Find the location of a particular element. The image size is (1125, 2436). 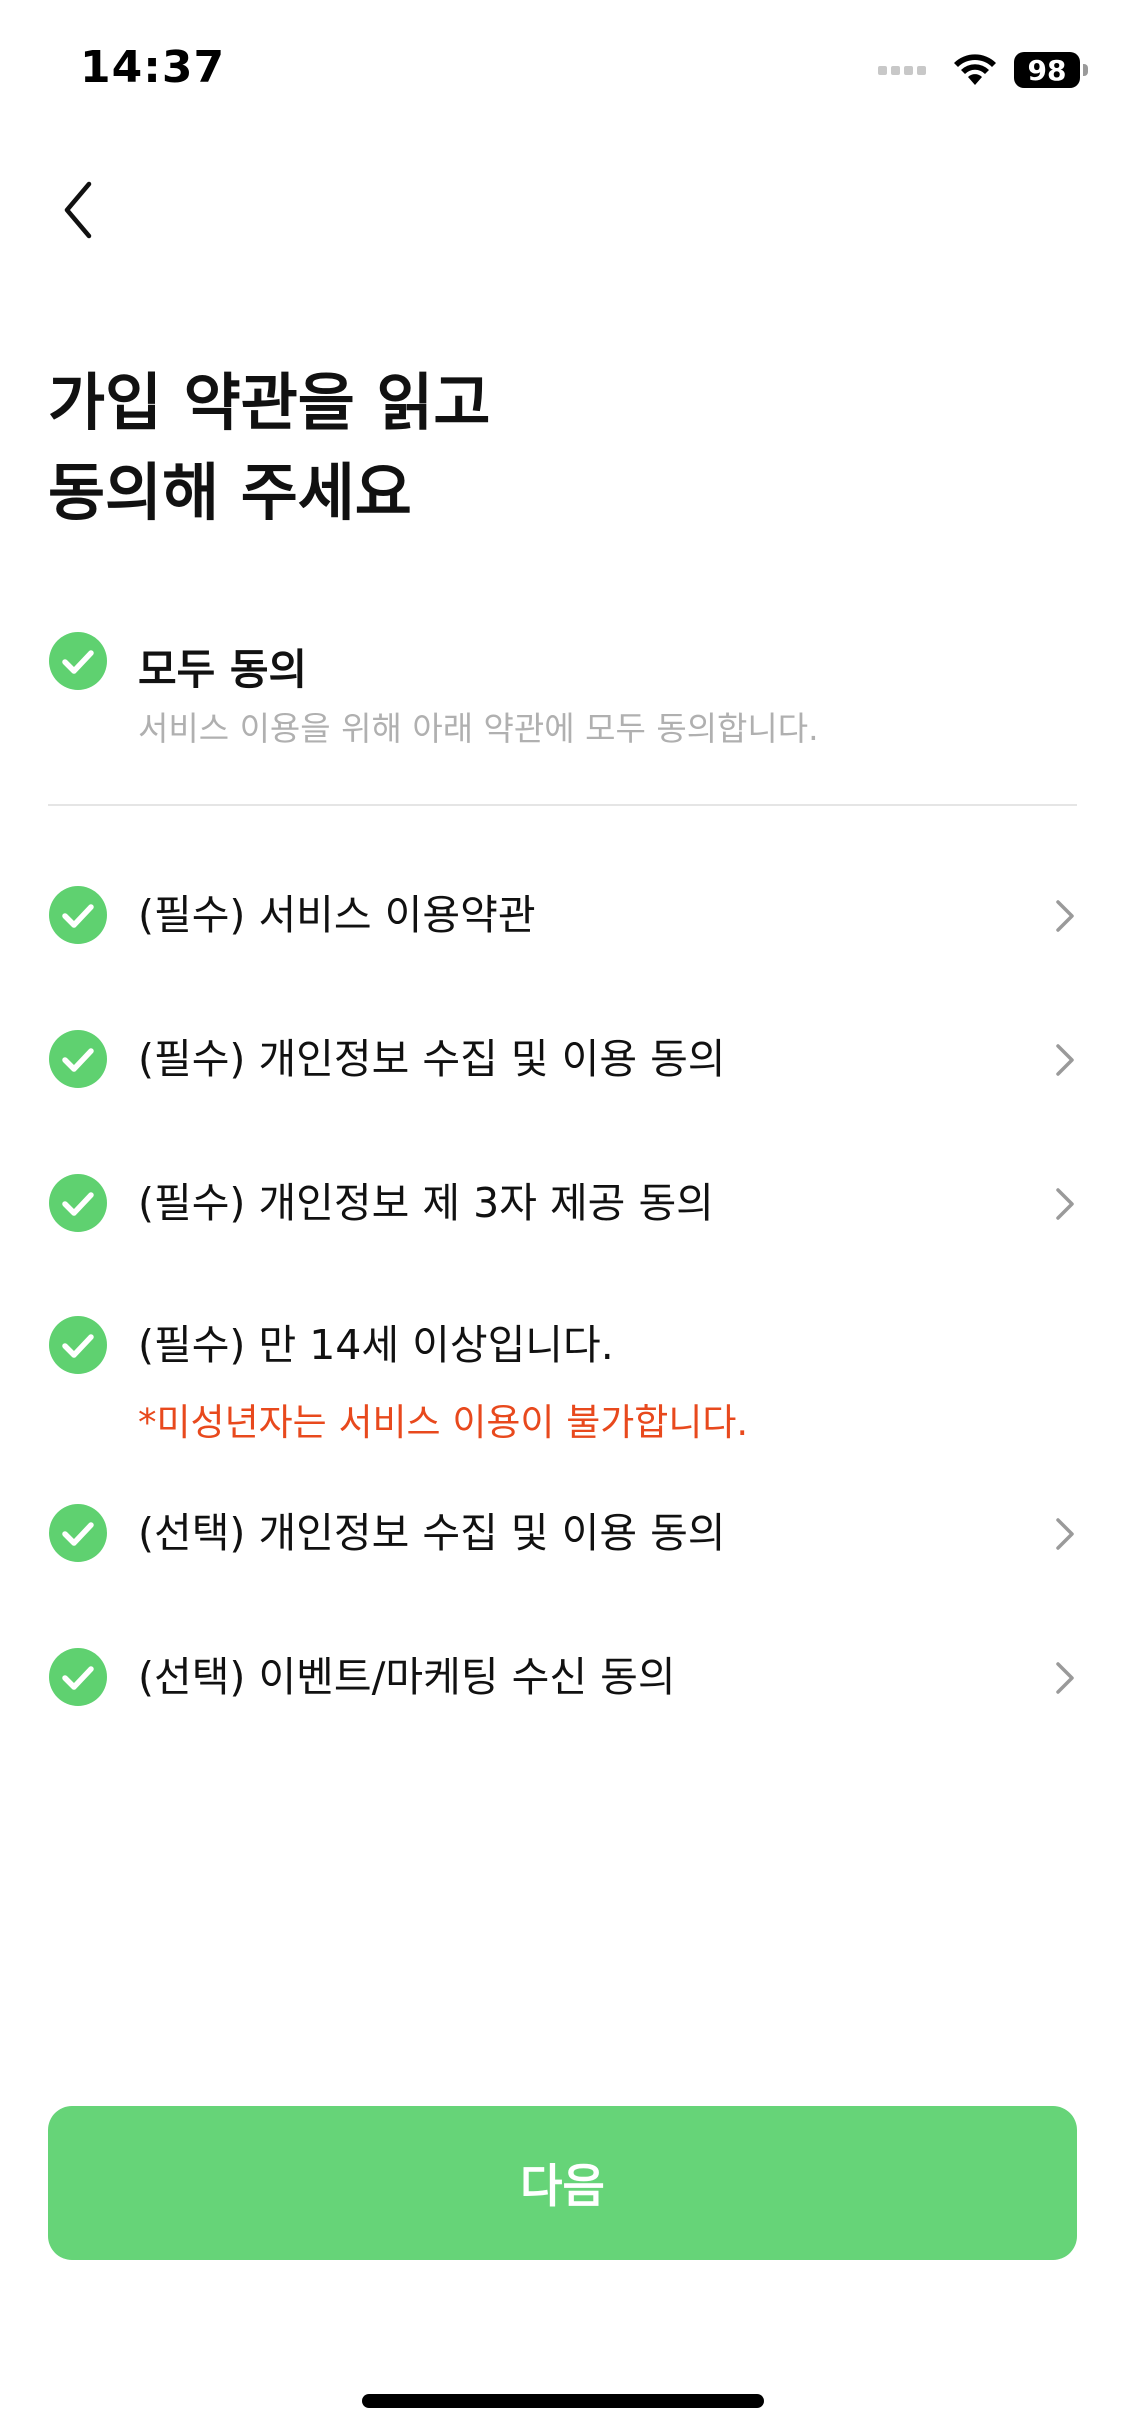

status-bar: 14:37 98 is located at coordinates (562, 70).